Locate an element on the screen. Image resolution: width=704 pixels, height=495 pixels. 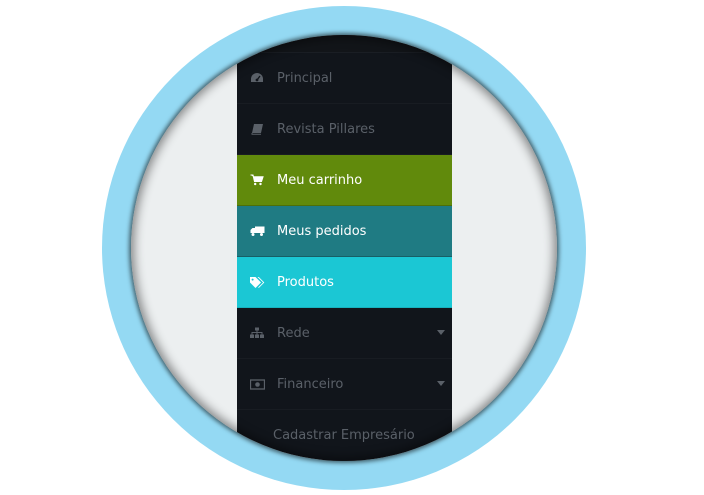
sidebar-item-financeiro: Financeiro is located at coordinates (344, 384).